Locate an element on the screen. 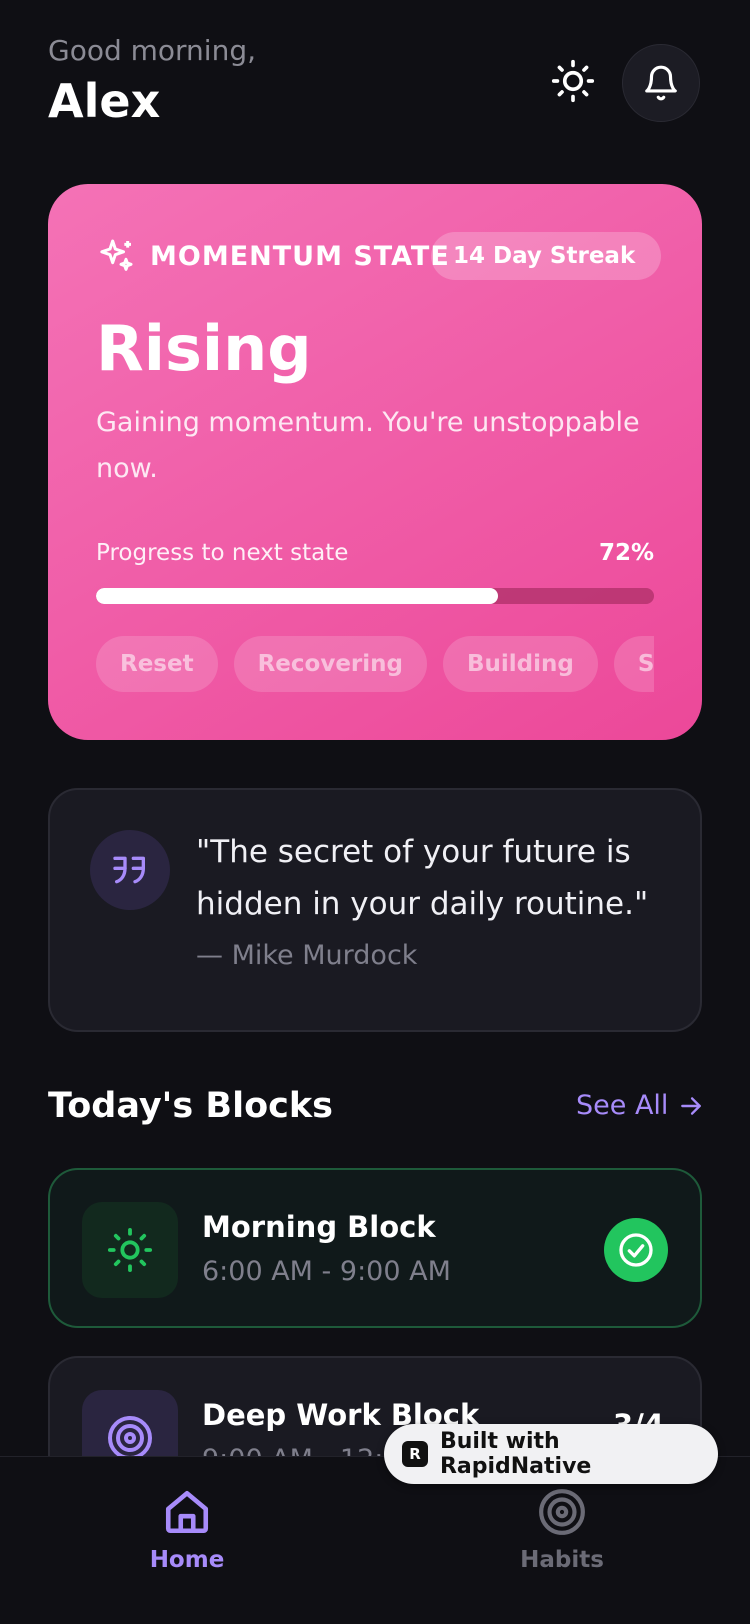 This screenshot has height=1624, width=750. quote-author: — Mike Murdock is located at coordinates (307, 955).